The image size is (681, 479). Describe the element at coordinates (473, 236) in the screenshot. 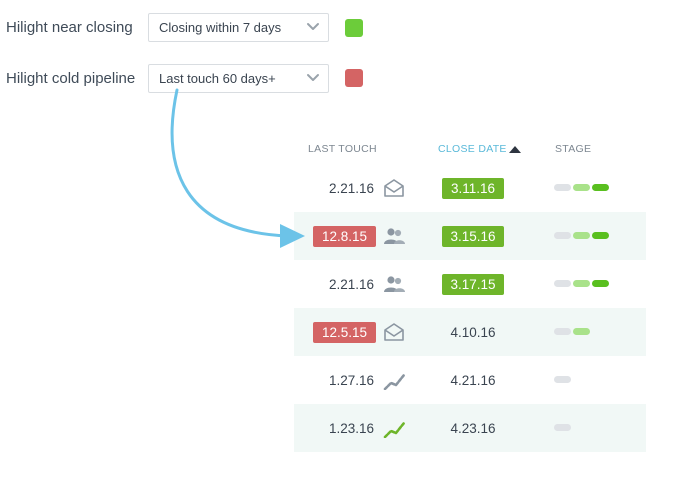

I see `close-date-near-badge: 3.15.16` at that location.